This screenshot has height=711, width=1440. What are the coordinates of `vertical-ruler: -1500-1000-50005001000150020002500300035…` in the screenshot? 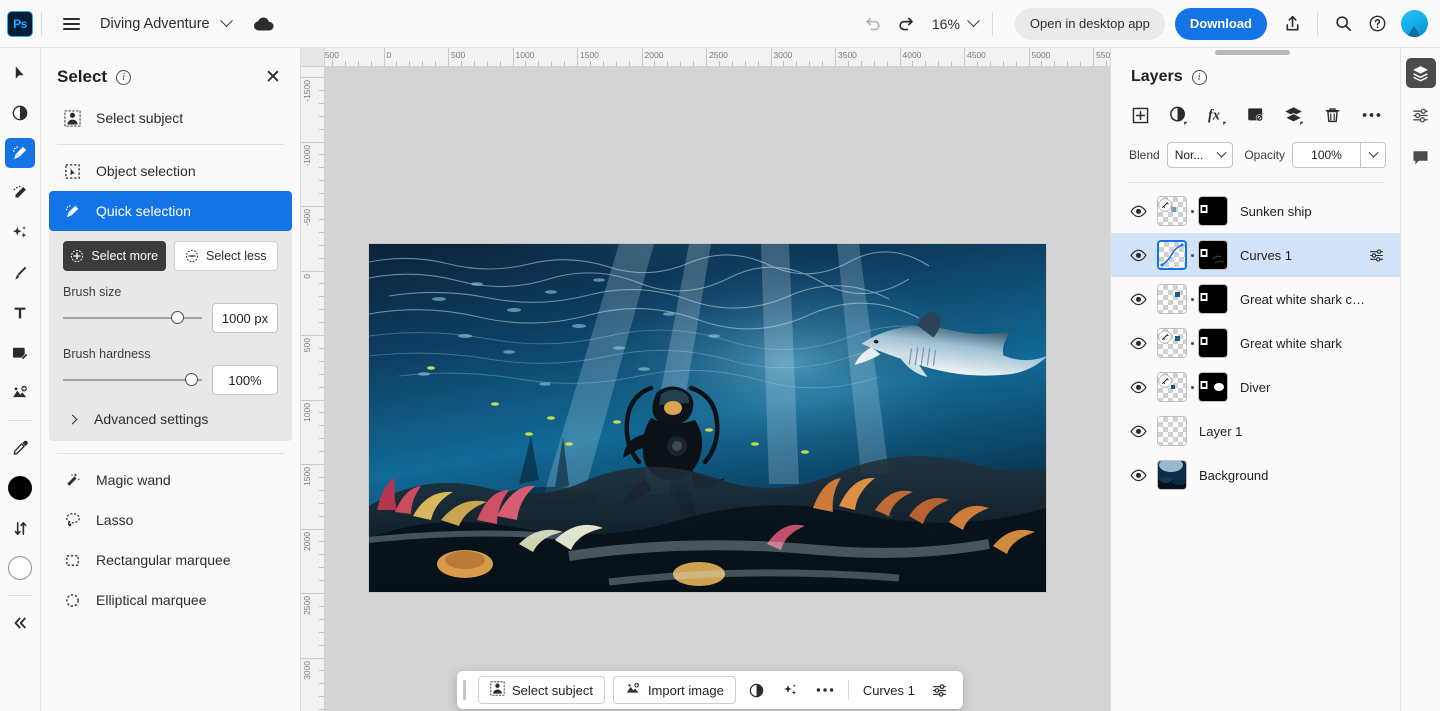 It's located at (313, 389).